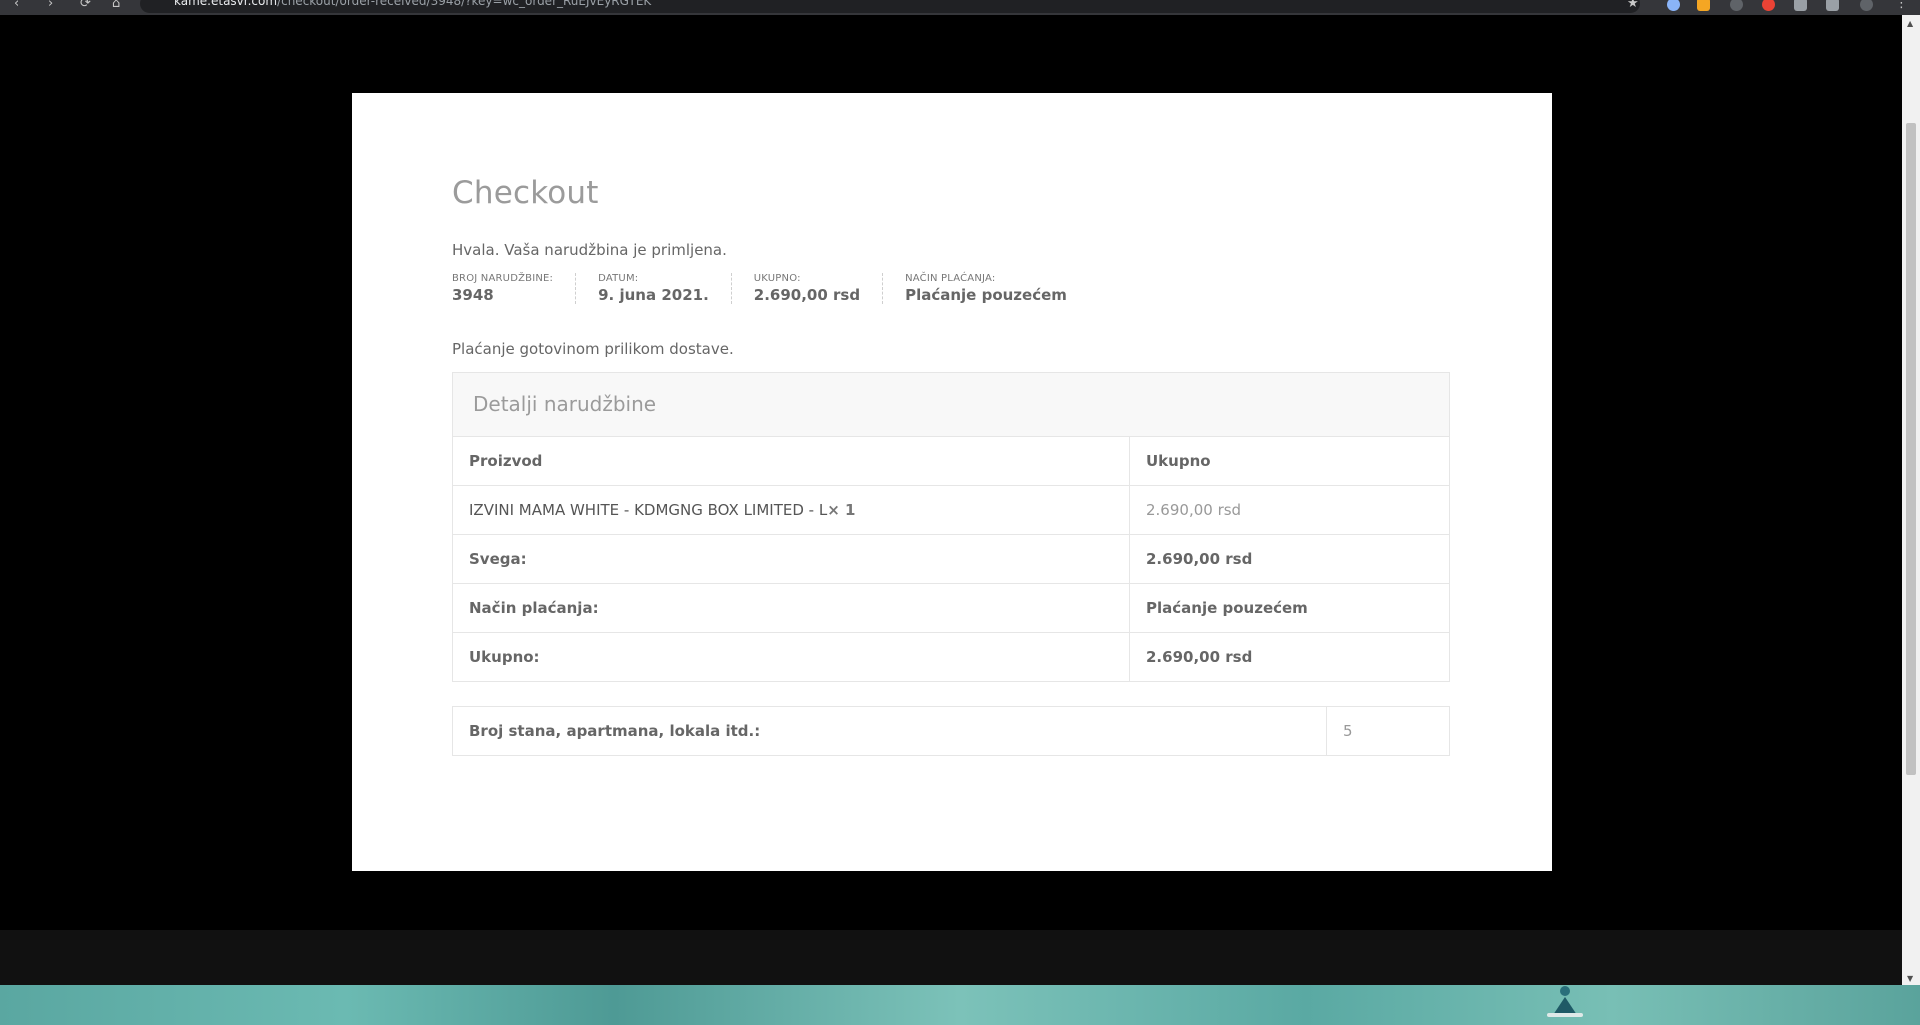 This screenshot has height=1025, width=1920. Describe the element at coordinates (1832, 5) in the screenshot. I see `media-icon` at that location.